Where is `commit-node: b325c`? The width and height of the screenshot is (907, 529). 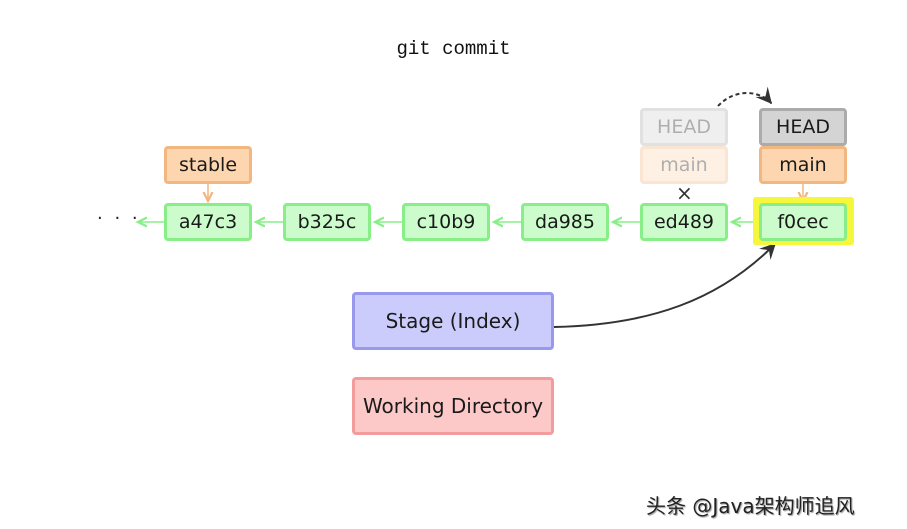
commit-node: b325c is located at coordinates (327, 222).